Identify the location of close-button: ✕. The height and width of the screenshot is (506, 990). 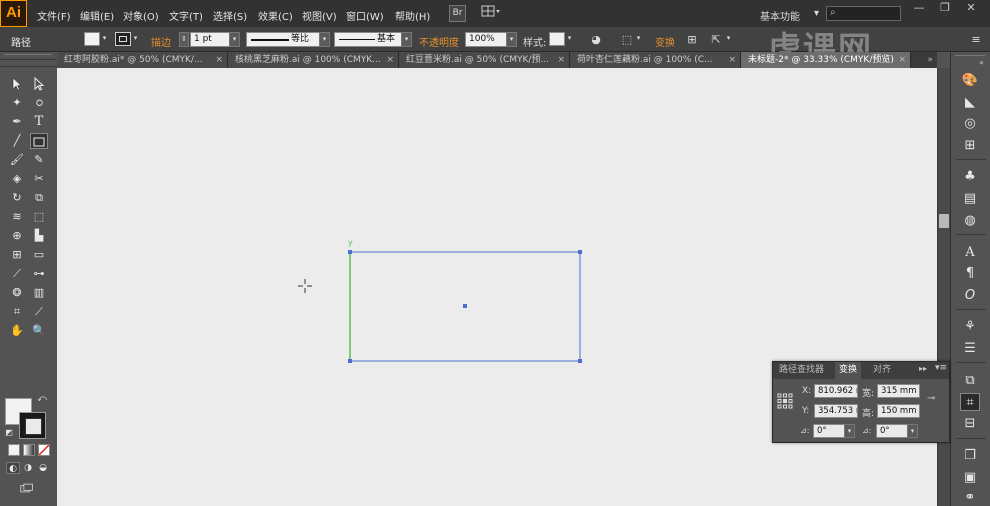
(971, 8).